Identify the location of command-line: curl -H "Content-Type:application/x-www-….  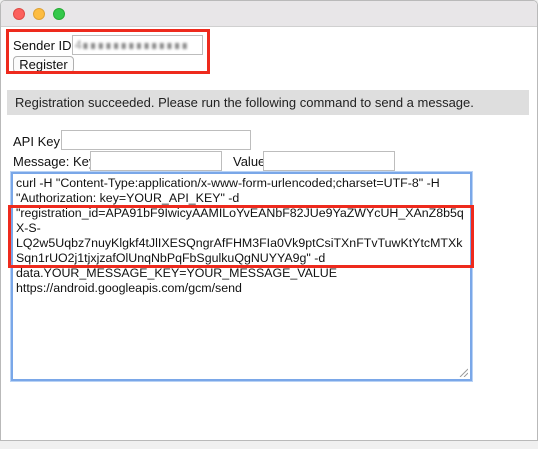
(228, 183).